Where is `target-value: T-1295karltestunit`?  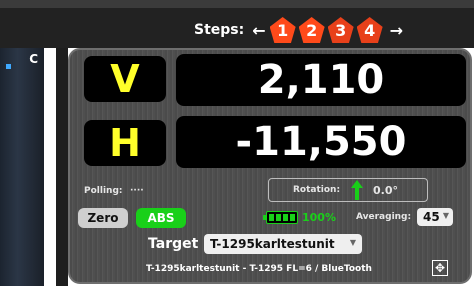 target-value: T-1295karltestunit is located at coordinates (272, 244).